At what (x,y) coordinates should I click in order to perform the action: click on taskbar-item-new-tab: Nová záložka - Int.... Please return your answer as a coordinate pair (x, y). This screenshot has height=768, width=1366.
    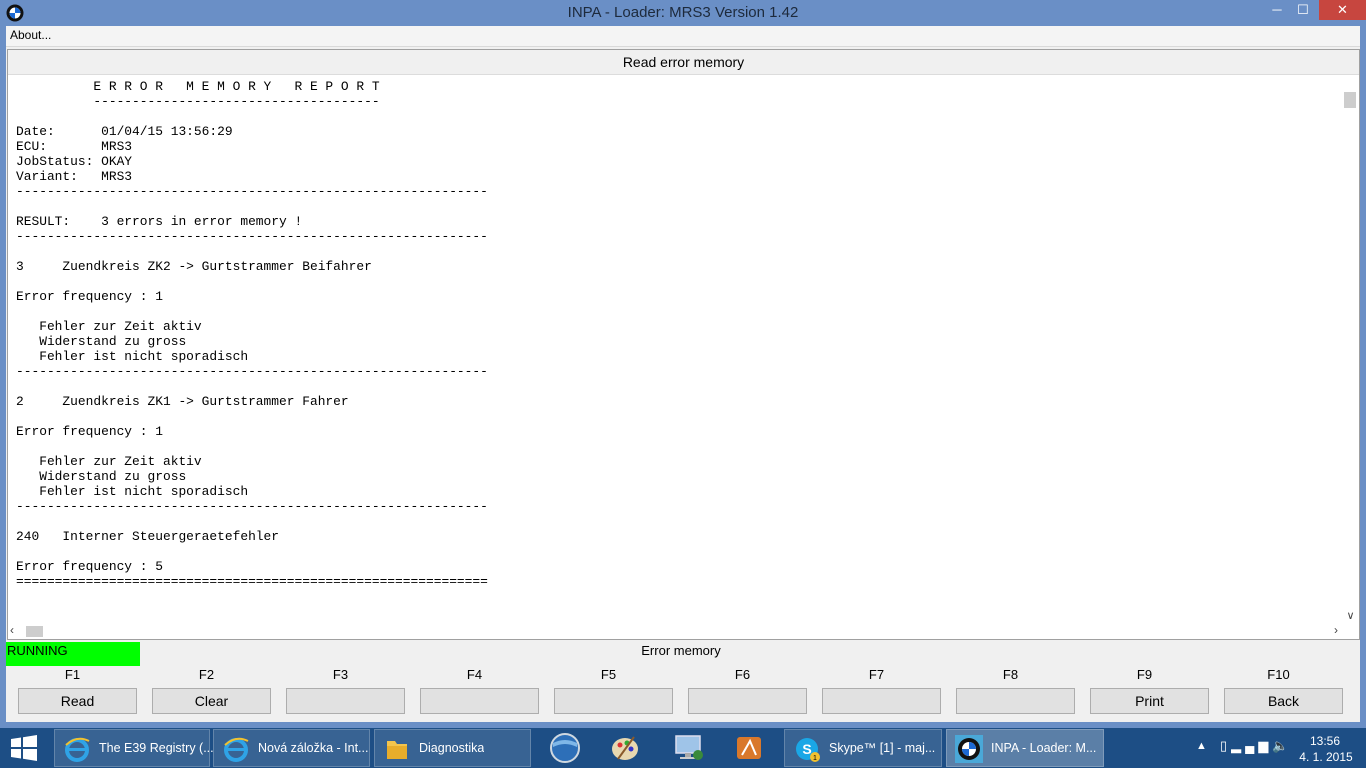
    Looking at the image, I should click on (291, 748).